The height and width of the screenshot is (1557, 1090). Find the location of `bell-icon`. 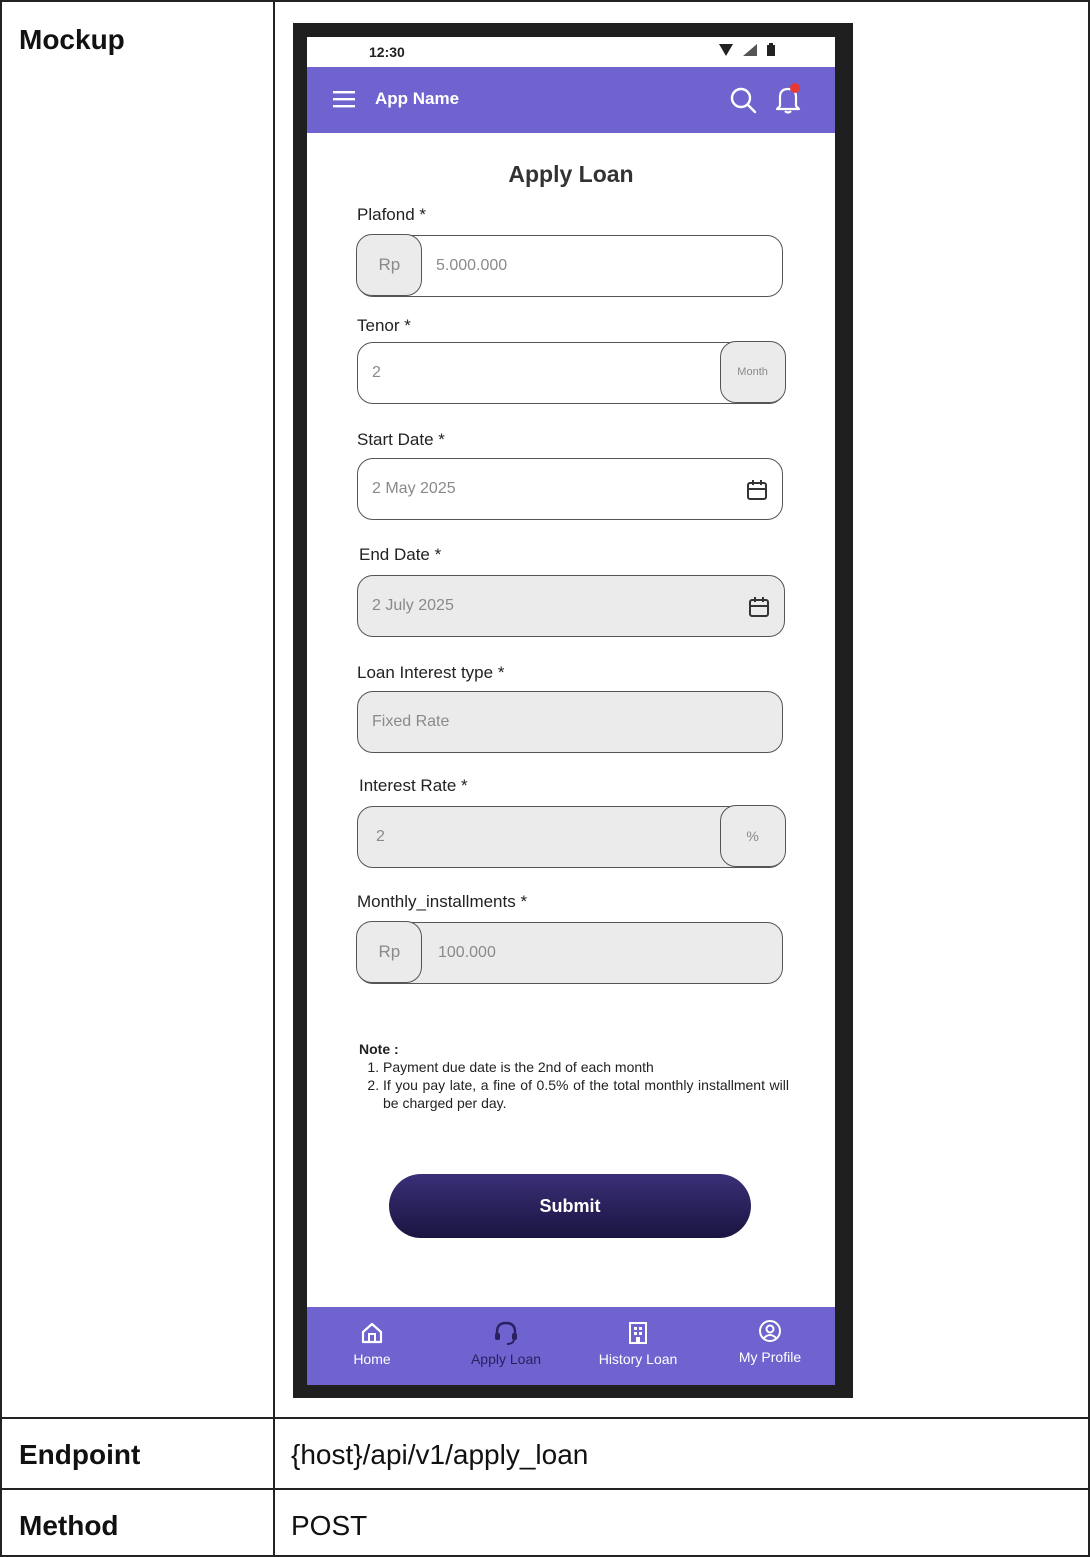

bell-icon is located at coordinates (788, 99).